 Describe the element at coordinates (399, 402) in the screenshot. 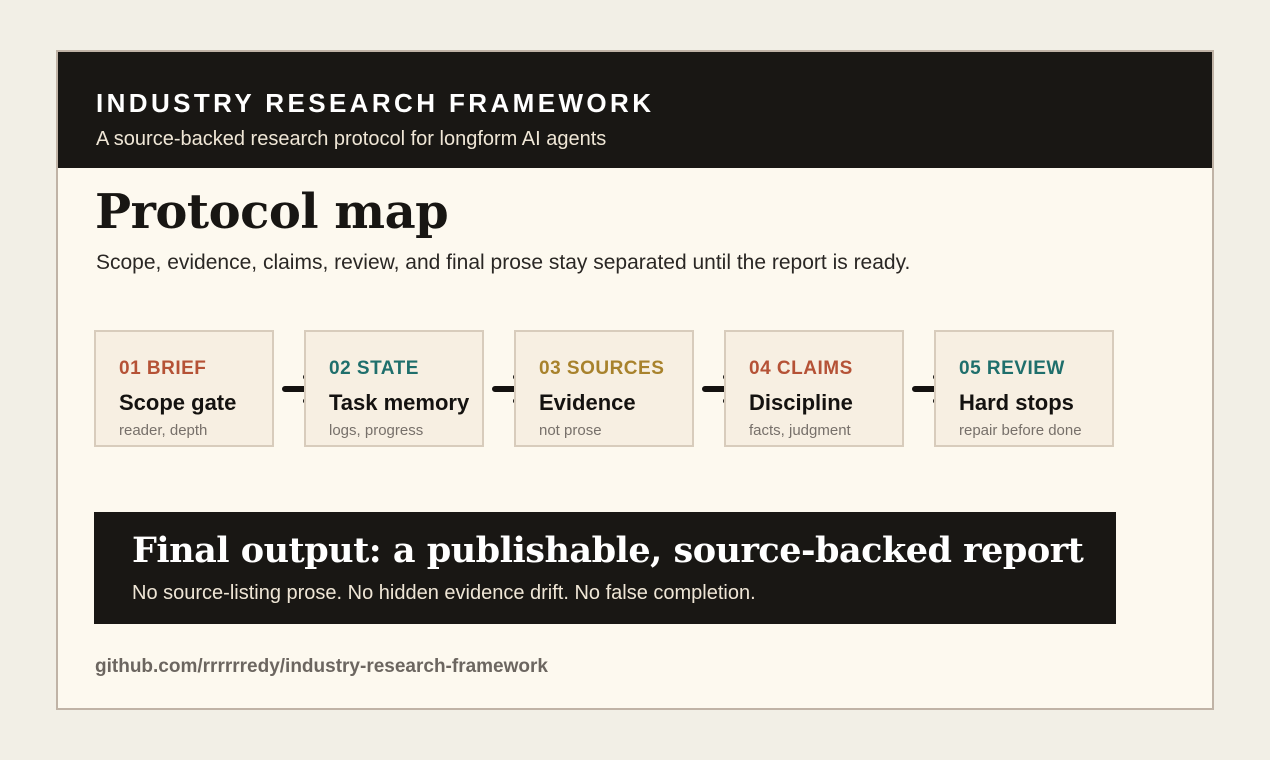

I see `step-title: Task memory` at that location.